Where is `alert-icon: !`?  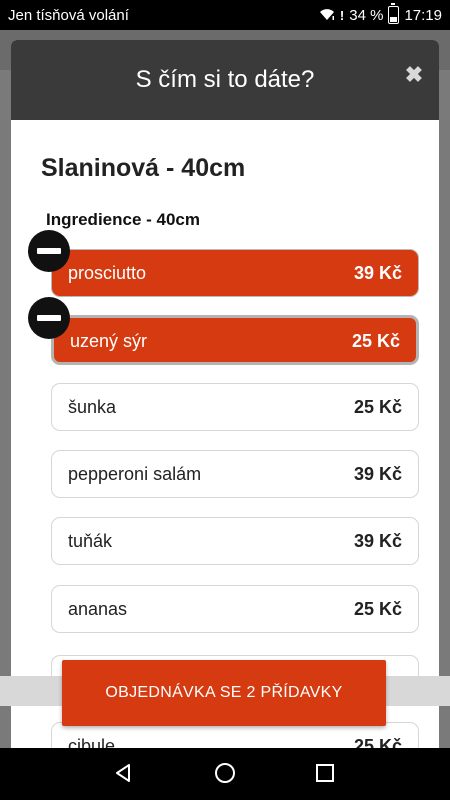
alert-icon: ! is located at coordinates (342, 15).